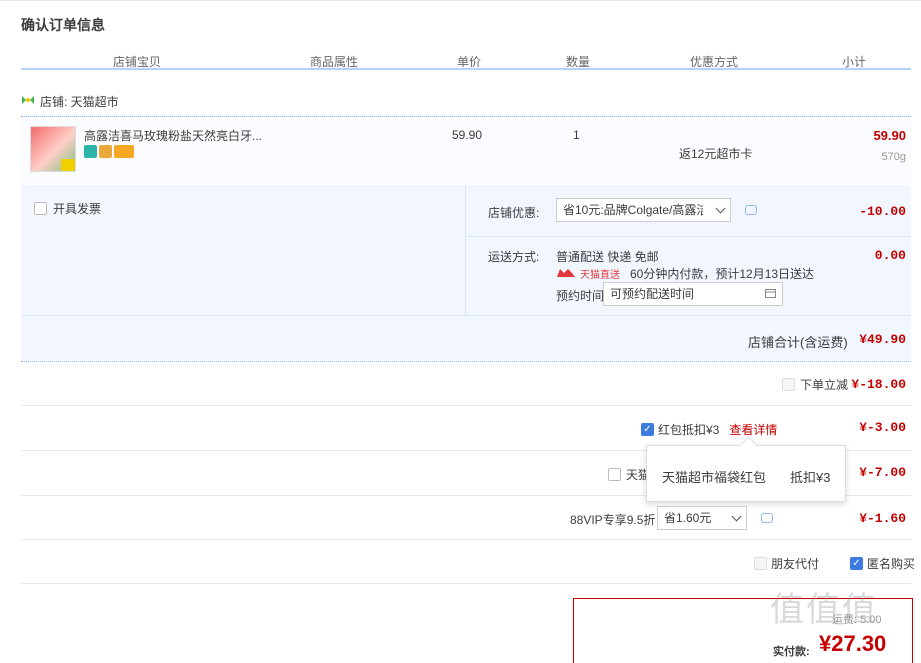  Describe the element at coordinates (647, 429) in the screenshot. I see `red-packet-checkbox: ✓` at that location.